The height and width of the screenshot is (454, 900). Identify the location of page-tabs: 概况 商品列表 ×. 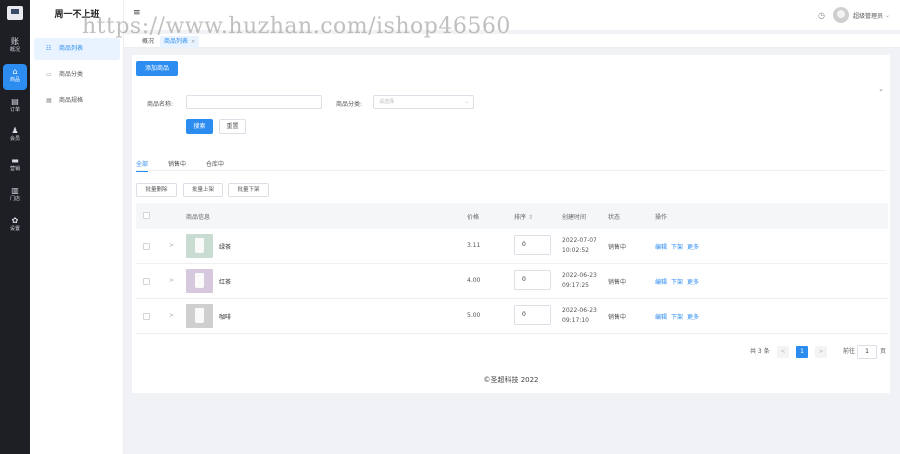
(512, 41).